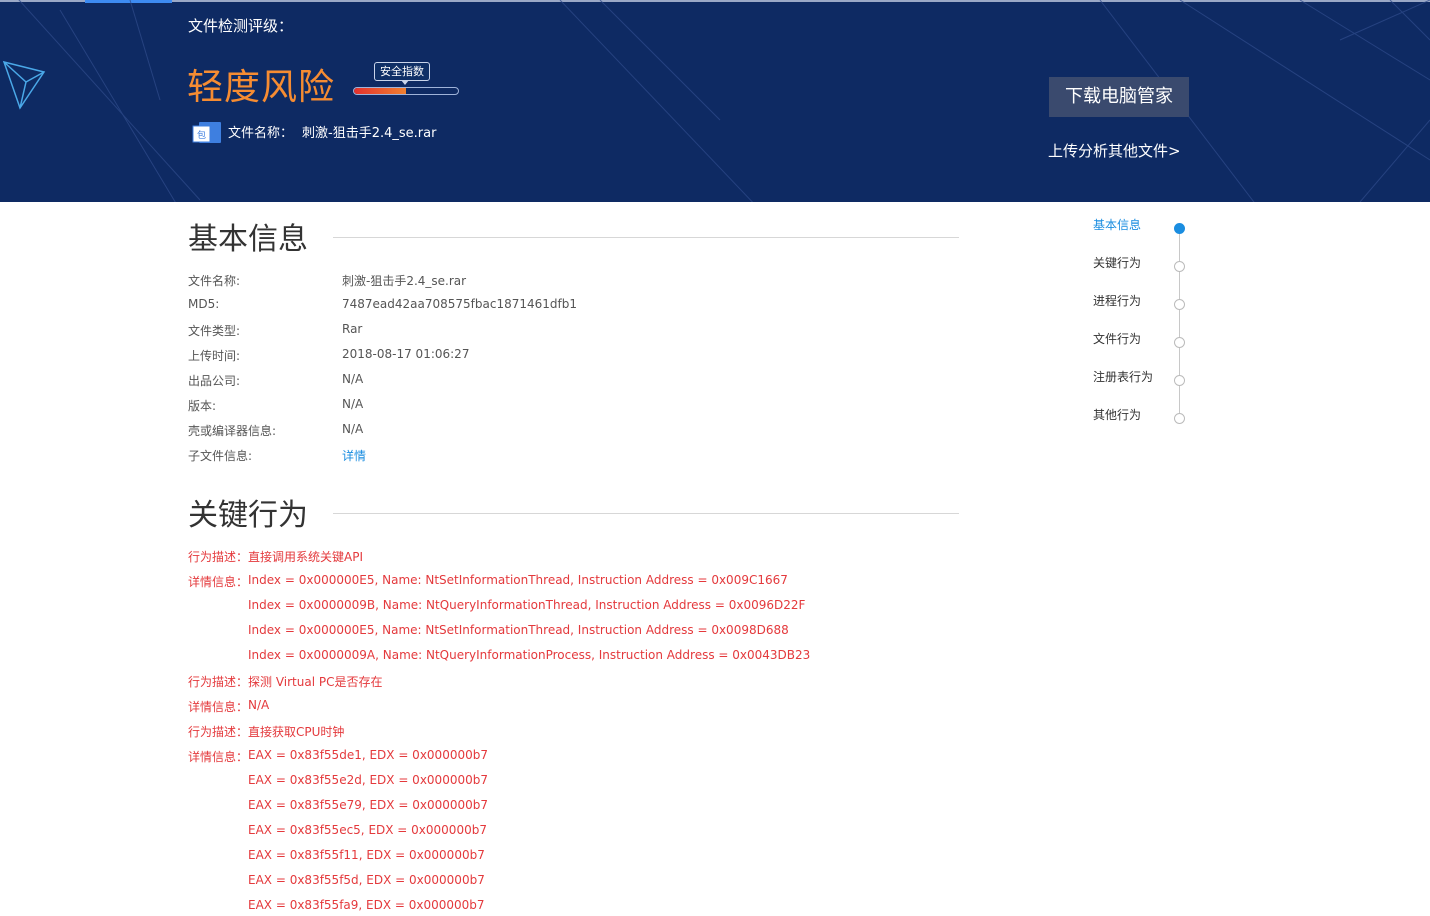 Image resolution: width=1430 pixels, height=916 pixels. What do you see at coordinates (1117, 224) in the screenshot?
I see `side-nav-item-basic-info: 基本信息` at bounding box center [1117, 224].